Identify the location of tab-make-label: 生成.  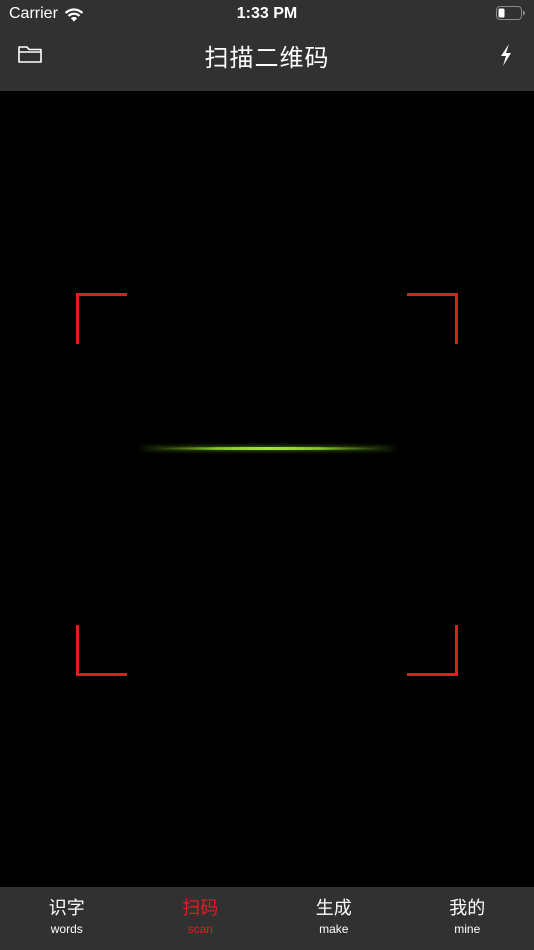
(333, 908).